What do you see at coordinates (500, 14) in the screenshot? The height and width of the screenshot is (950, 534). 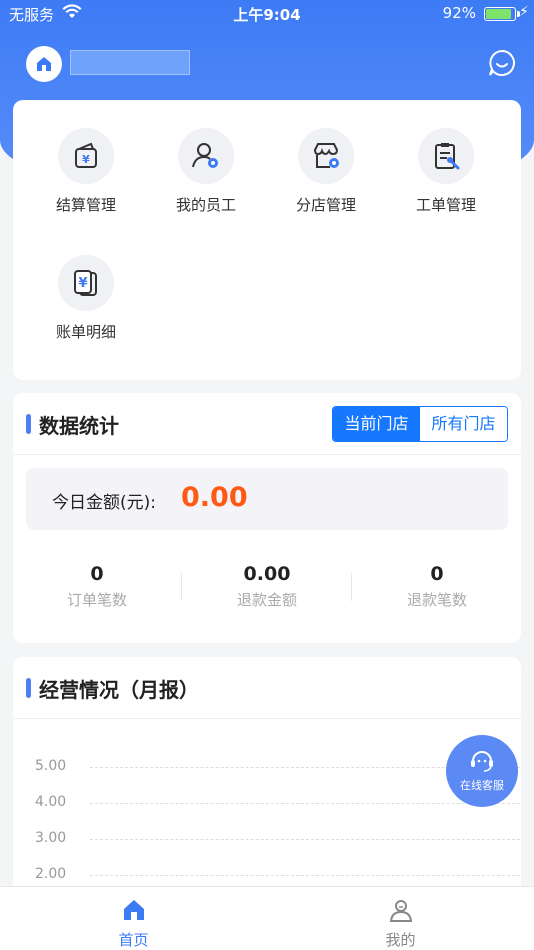 I see `battery-icon` at bounding box center [500, 14].